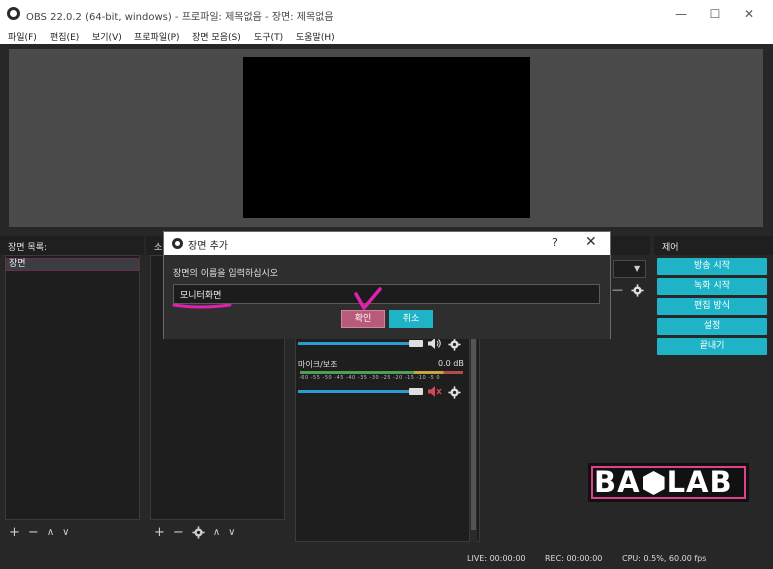 Image resolution: width=773 pixels, height=569 pixels. What do you see at coordinates (72, 264) in the screenshot?
I see `scene-list-item: 장면` at bounding box center [72, 264].